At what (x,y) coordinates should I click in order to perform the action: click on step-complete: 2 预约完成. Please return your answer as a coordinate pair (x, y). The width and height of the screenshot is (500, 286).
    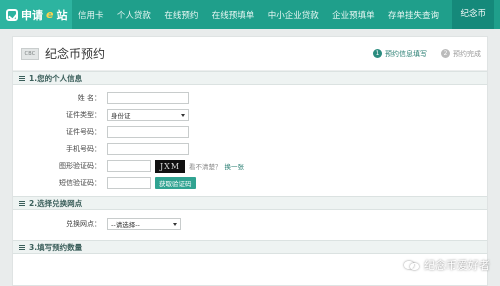
    Looking at the image, I should click on (461, 54).